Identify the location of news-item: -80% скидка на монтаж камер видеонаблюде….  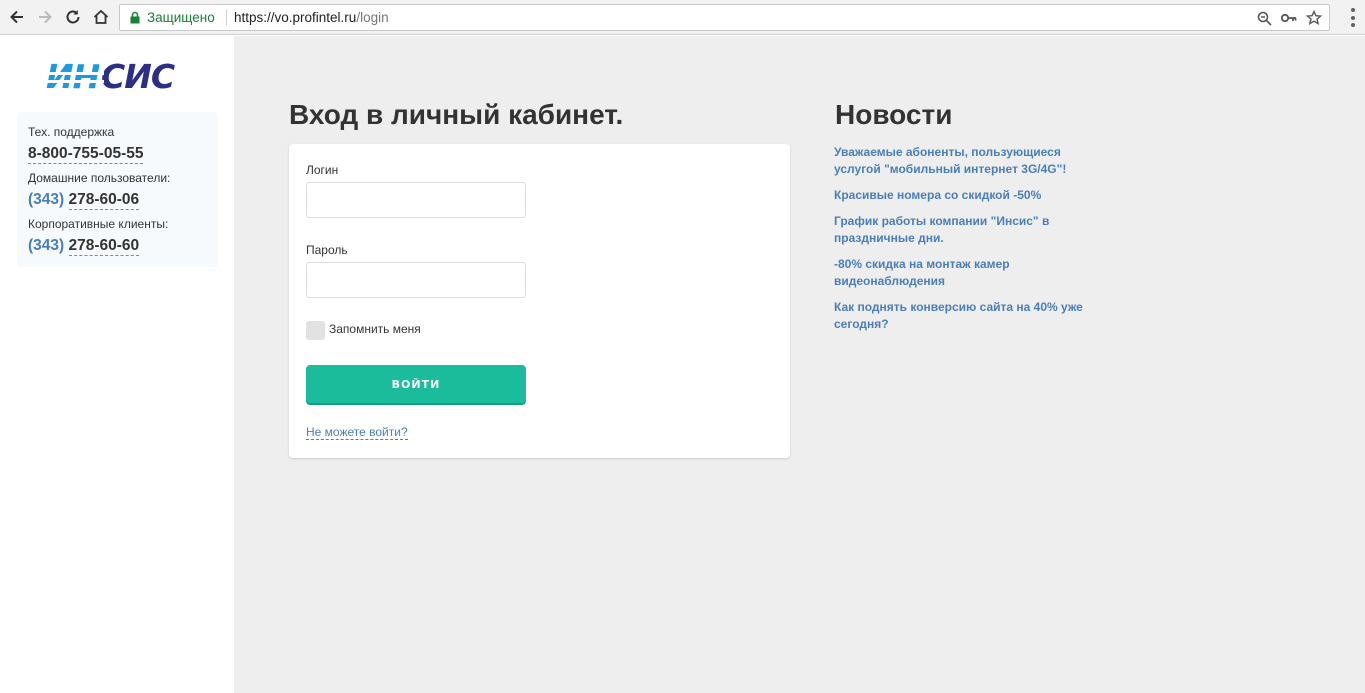
(959, 273).